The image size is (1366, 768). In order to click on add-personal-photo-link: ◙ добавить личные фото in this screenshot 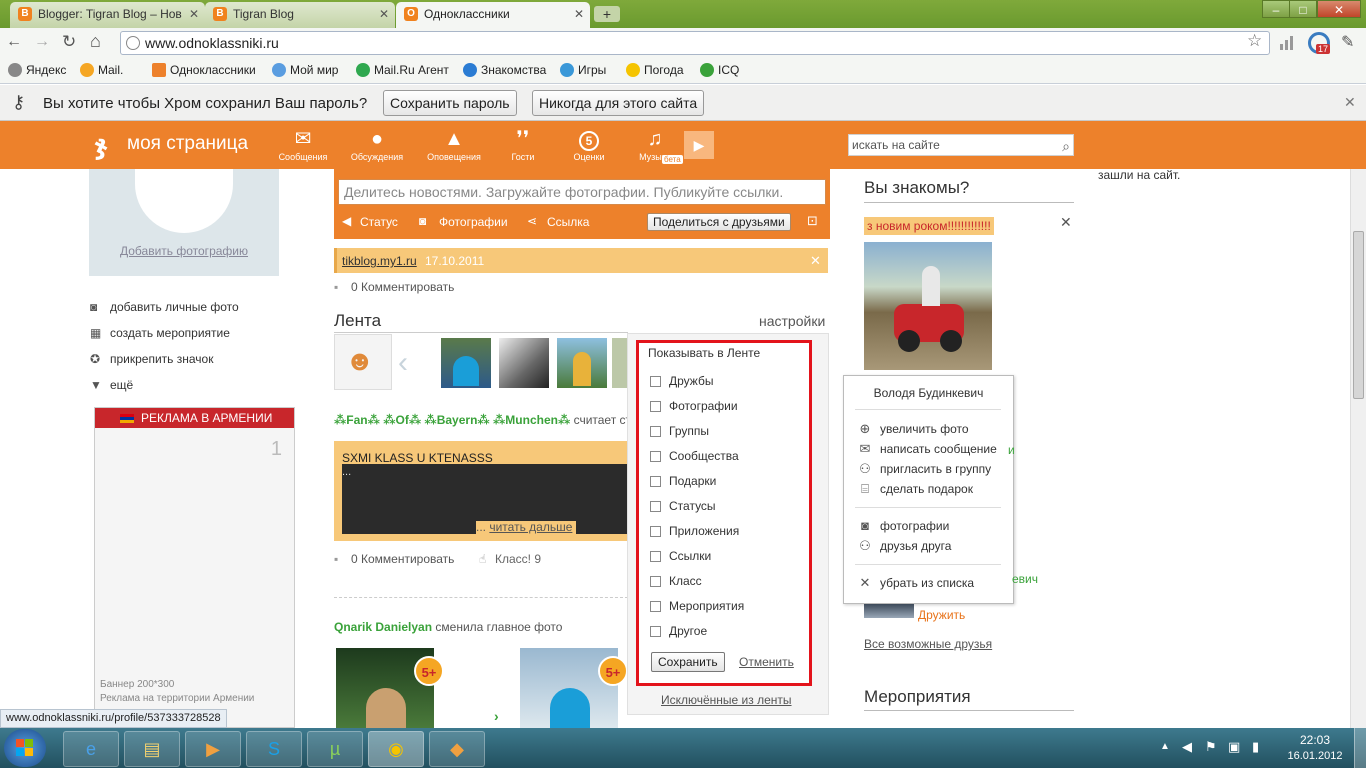, I will do `click(164, 307)`.